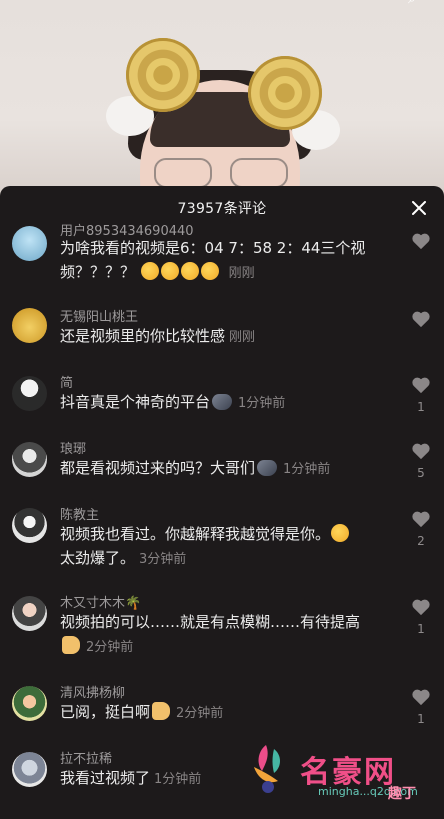  I want to click on comment-body: 视频我也看过。你越解释我越觉得是你。, so click(195, 534).